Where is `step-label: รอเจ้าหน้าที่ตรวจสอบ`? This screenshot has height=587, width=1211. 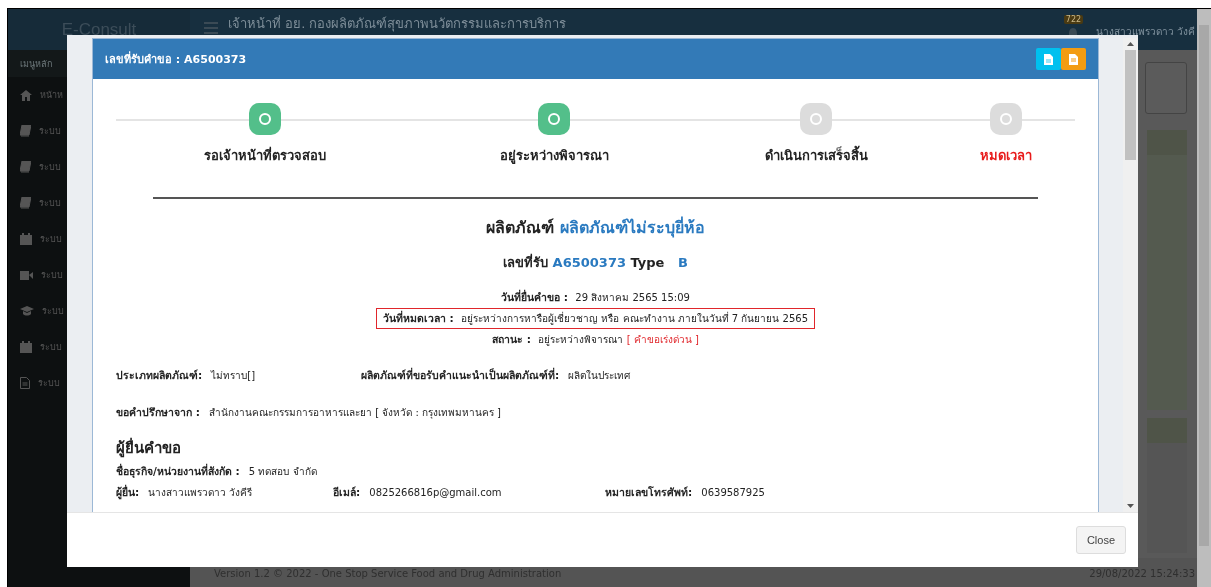
step-label: รอเจ้าหน้าที่ตรวจสอบ is located at coordinates (265, 155).